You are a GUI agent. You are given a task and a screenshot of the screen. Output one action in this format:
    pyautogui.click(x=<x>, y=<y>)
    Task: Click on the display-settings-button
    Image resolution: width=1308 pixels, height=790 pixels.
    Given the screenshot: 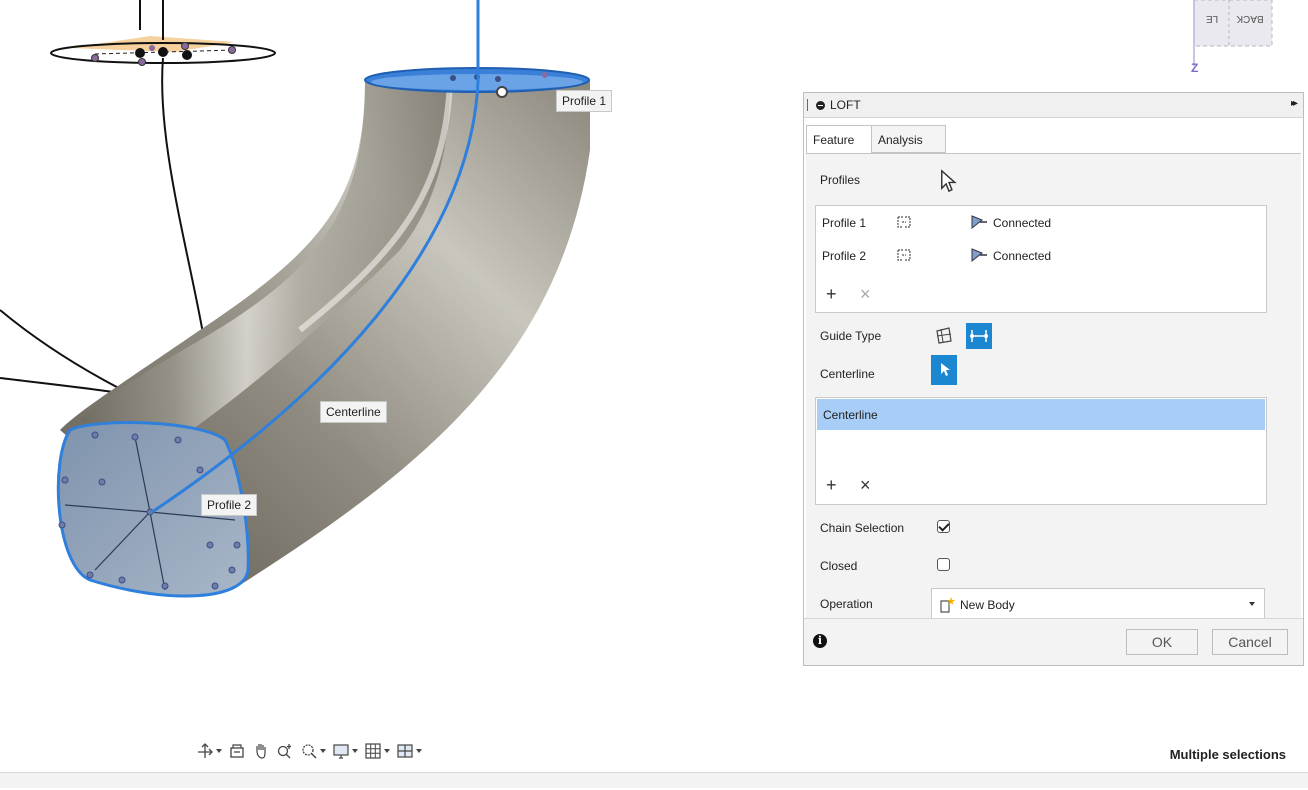 What is the action you would take?
    pyautogui.click(x=345, y=751)
    